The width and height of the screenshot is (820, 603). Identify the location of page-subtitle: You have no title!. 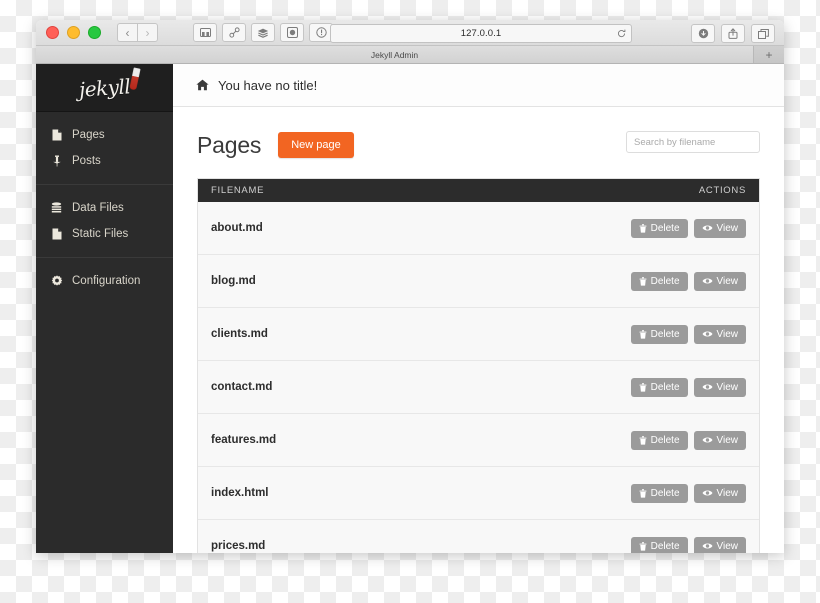
(268, 85).